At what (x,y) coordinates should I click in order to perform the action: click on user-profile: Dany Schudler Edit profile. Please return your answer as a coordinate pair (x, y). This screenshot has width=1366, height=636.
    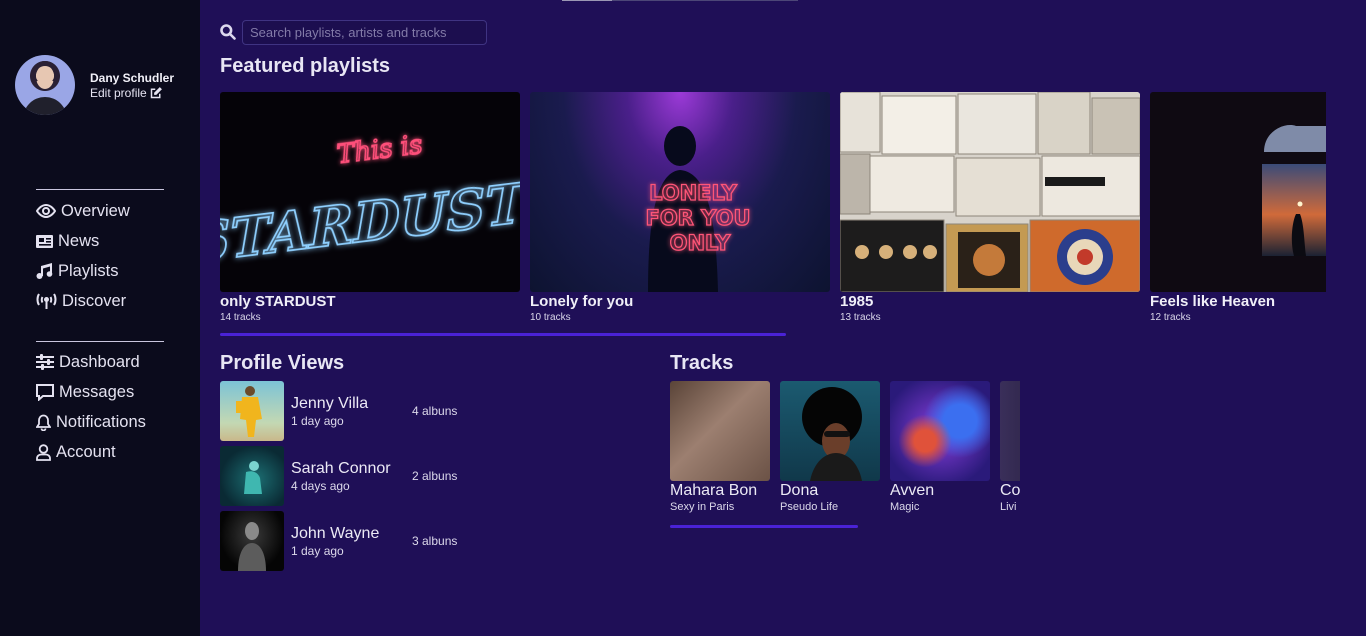
    Looking at the image, I should click on (94, 85).